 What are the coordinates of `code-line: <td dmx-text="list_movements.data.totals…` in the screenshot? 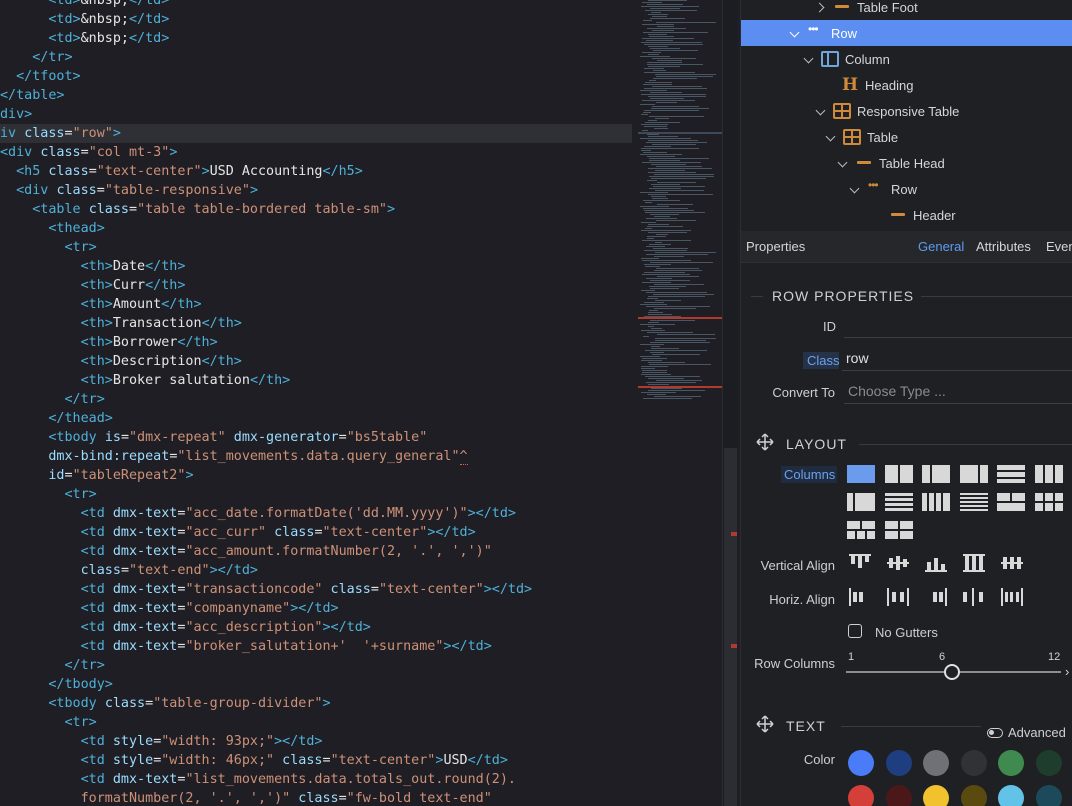 It's located at (316, 779).